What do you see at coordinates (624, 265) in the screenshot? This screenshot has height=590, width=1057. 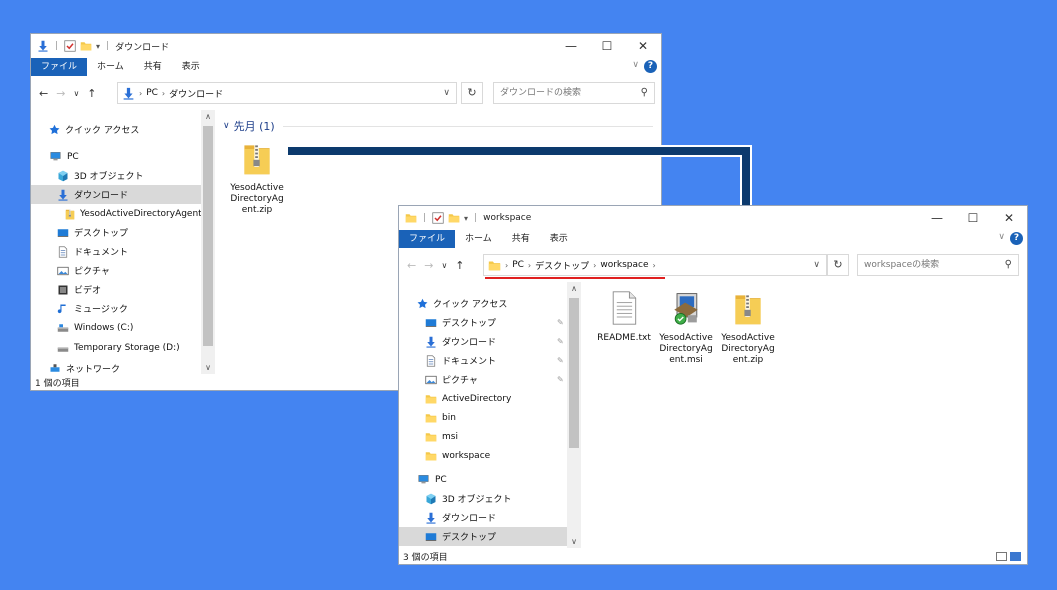 I see `breadcrumb-workspace: workspace` at bounding box center [624, 265].